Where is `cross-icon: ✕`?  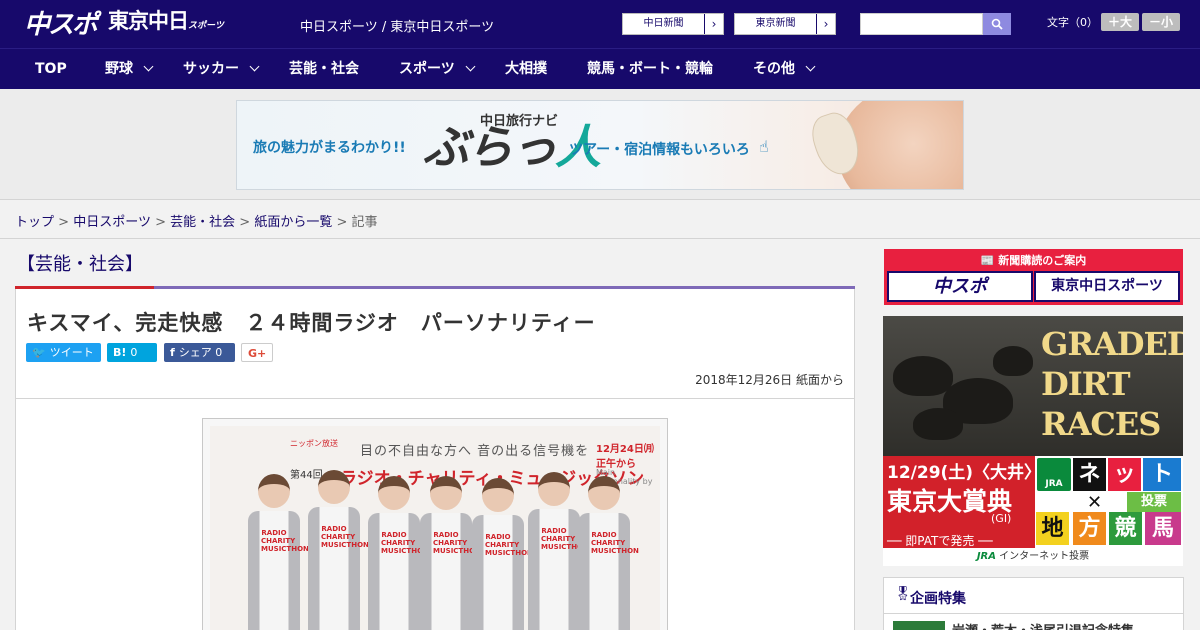 cross-icon: ✕ is located at coordinates (1095, 502).